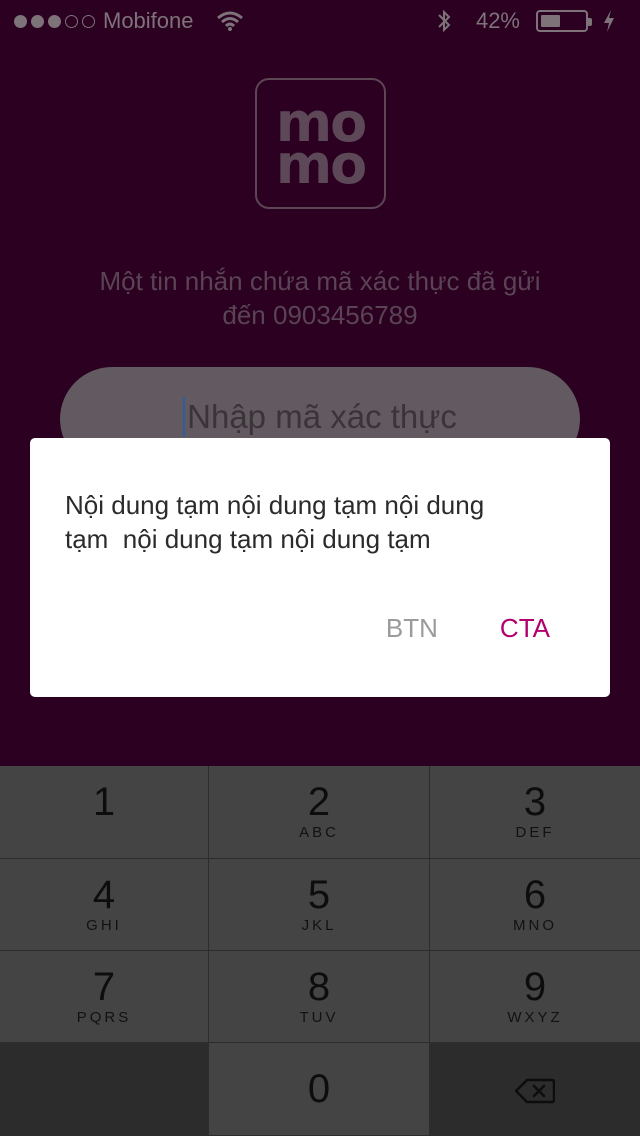 The width and height of the screenshot is (640, 1136). I want to click on status-left: Mobifone, so click(129, 20).